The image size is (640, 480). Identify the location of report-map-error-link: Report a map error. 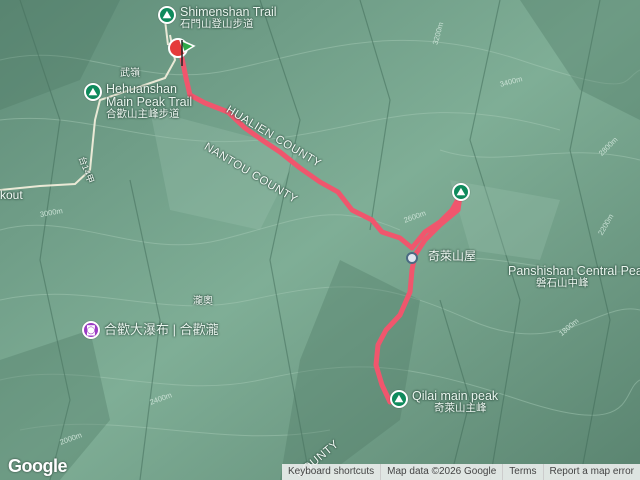
(591, 472).